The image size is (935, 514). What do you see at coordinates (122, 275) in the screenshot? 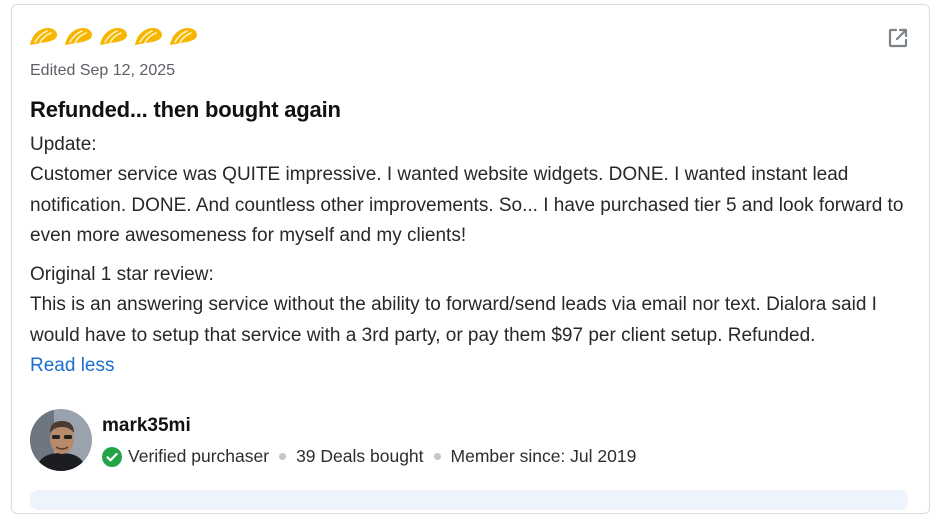
I see `review-paragraph: Original 1 star review:` at bounding box center [122, 275].